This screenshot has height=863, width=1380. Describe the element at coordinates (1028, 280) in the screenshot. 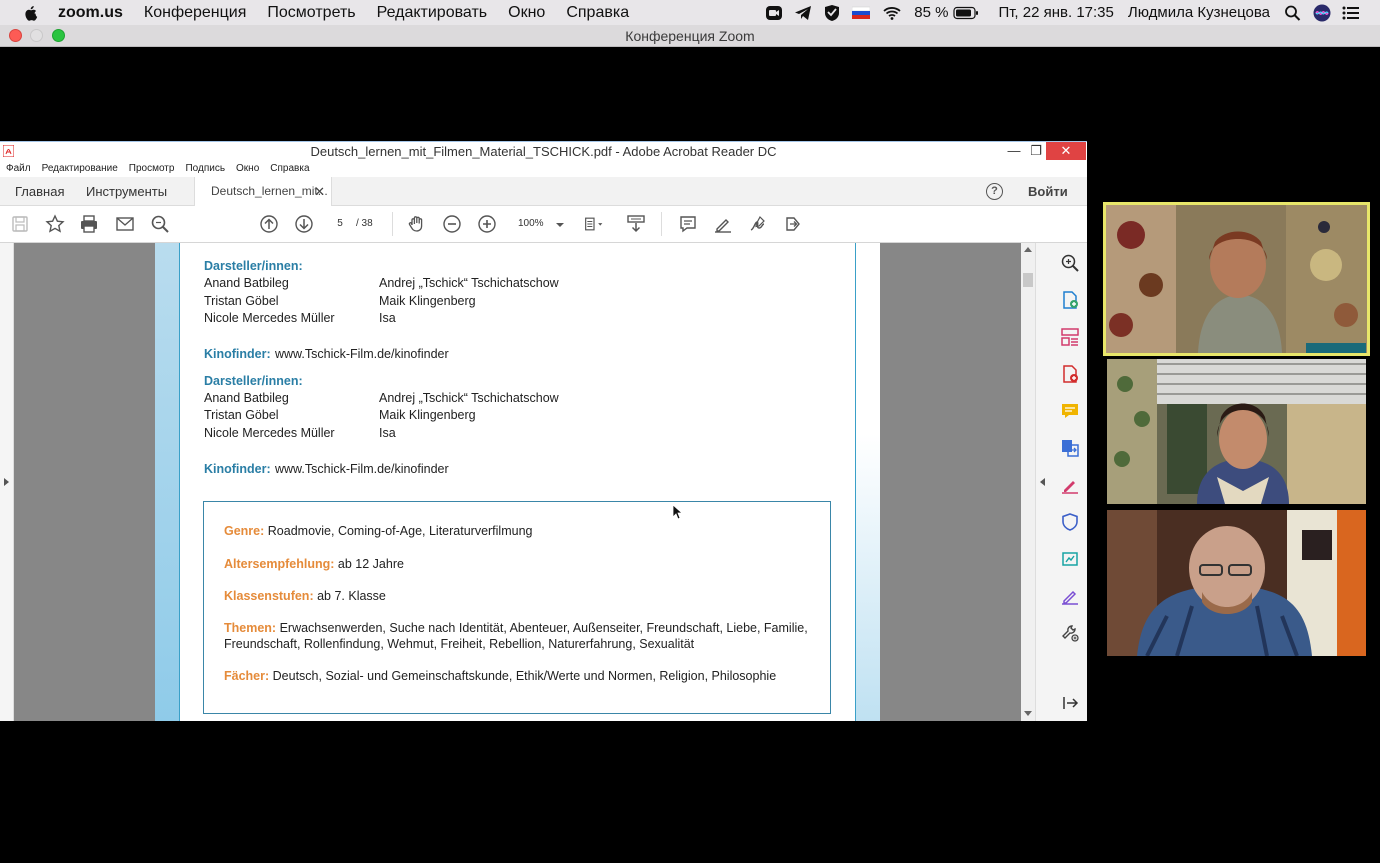

I see `scrollbar-thumb` at that location.